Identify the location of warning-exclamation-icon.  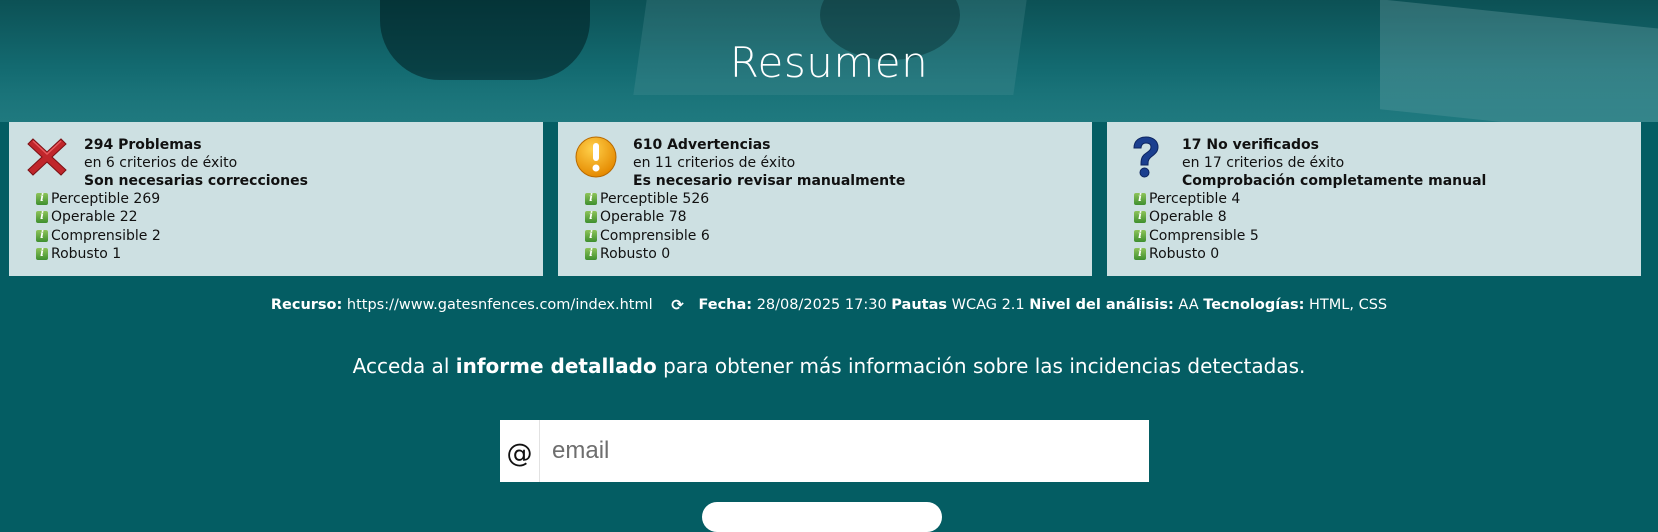
(596, 157).